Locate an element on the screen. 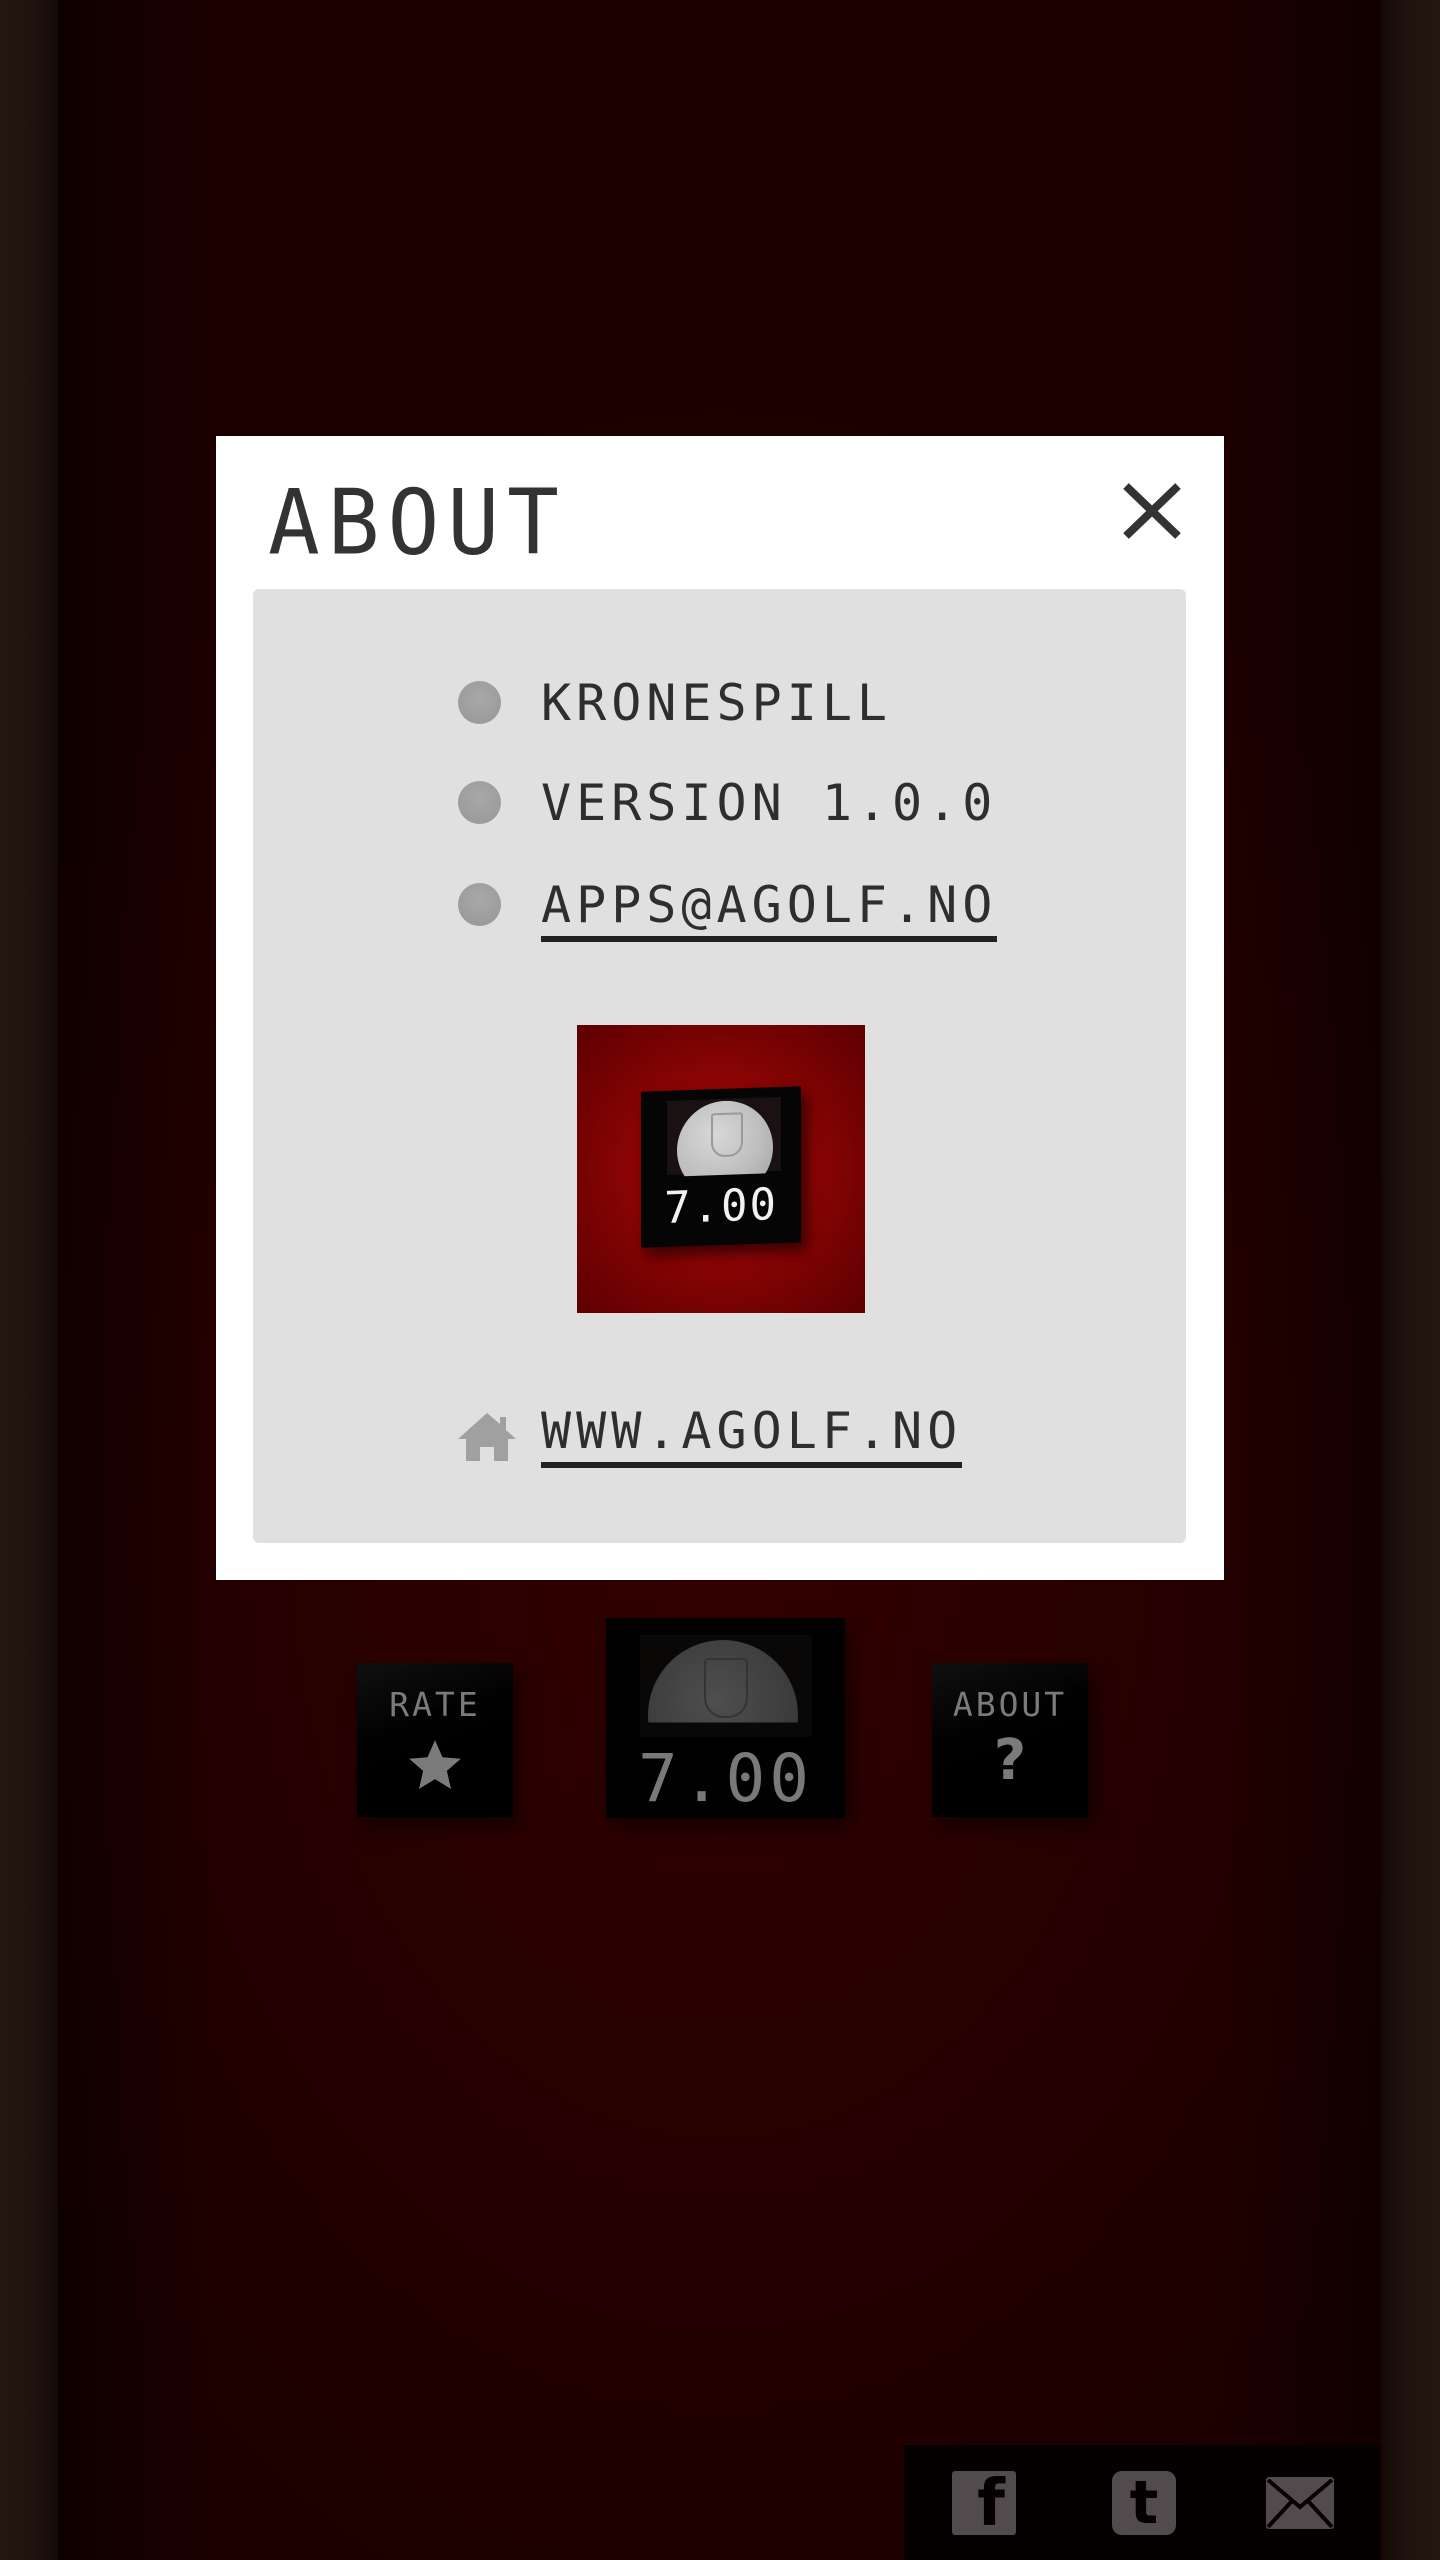 Image resolution: width=1440 pixels, height=2560 pixels. home-icon is located at coordinates (487, 1437).